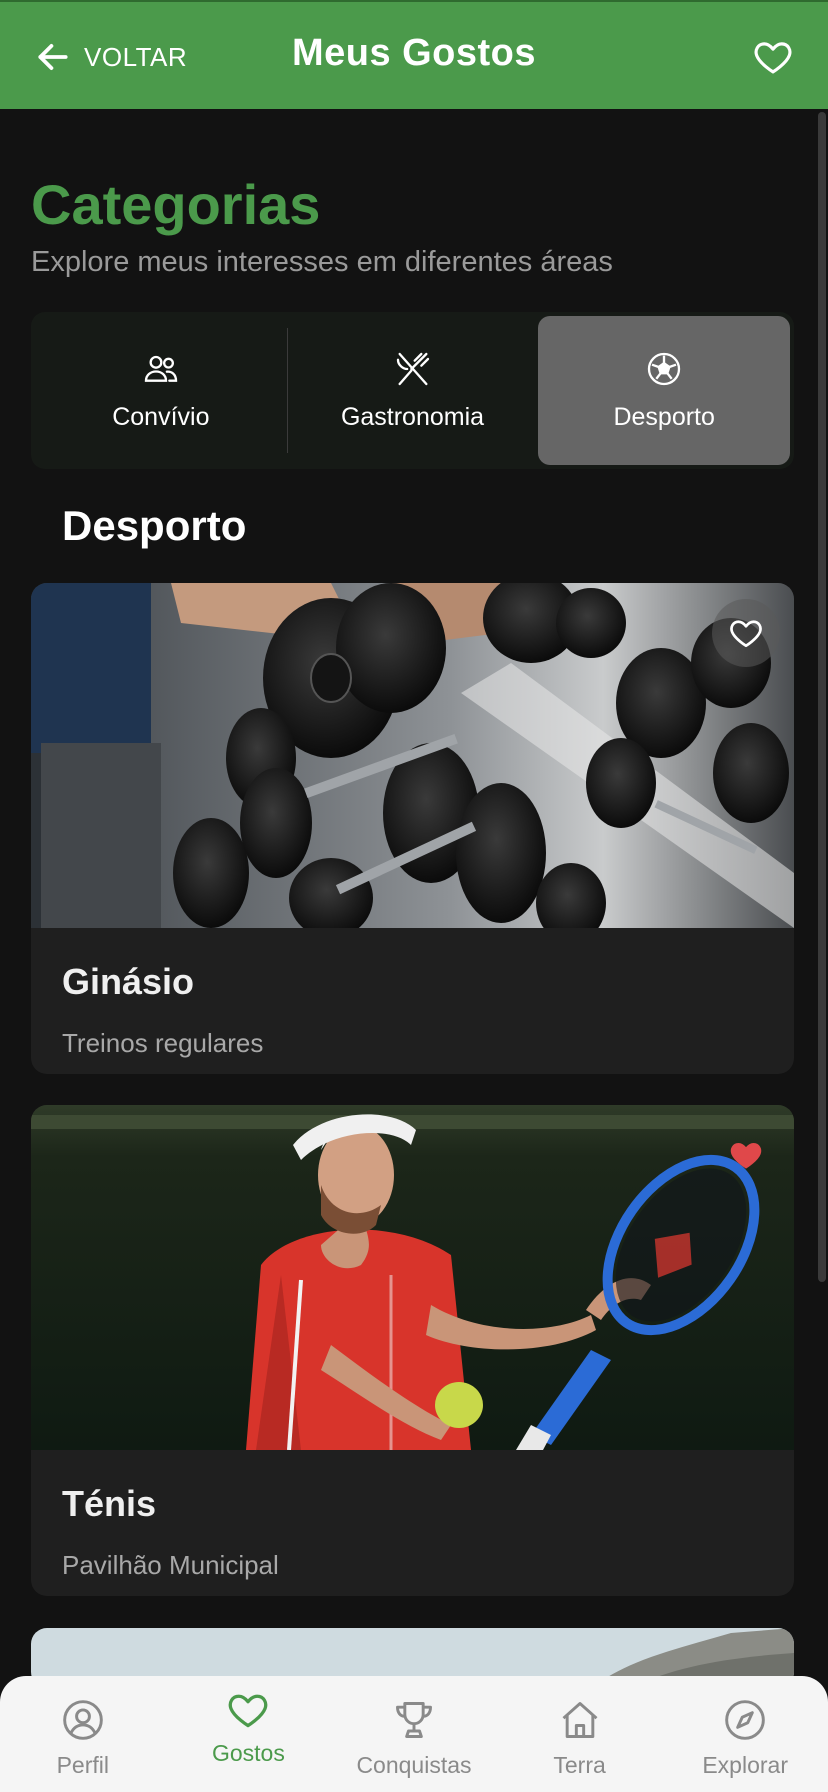  Describe the element at coordinates (248, 1753) in the screenshot. I see `nav-label: Gostos` at that location.